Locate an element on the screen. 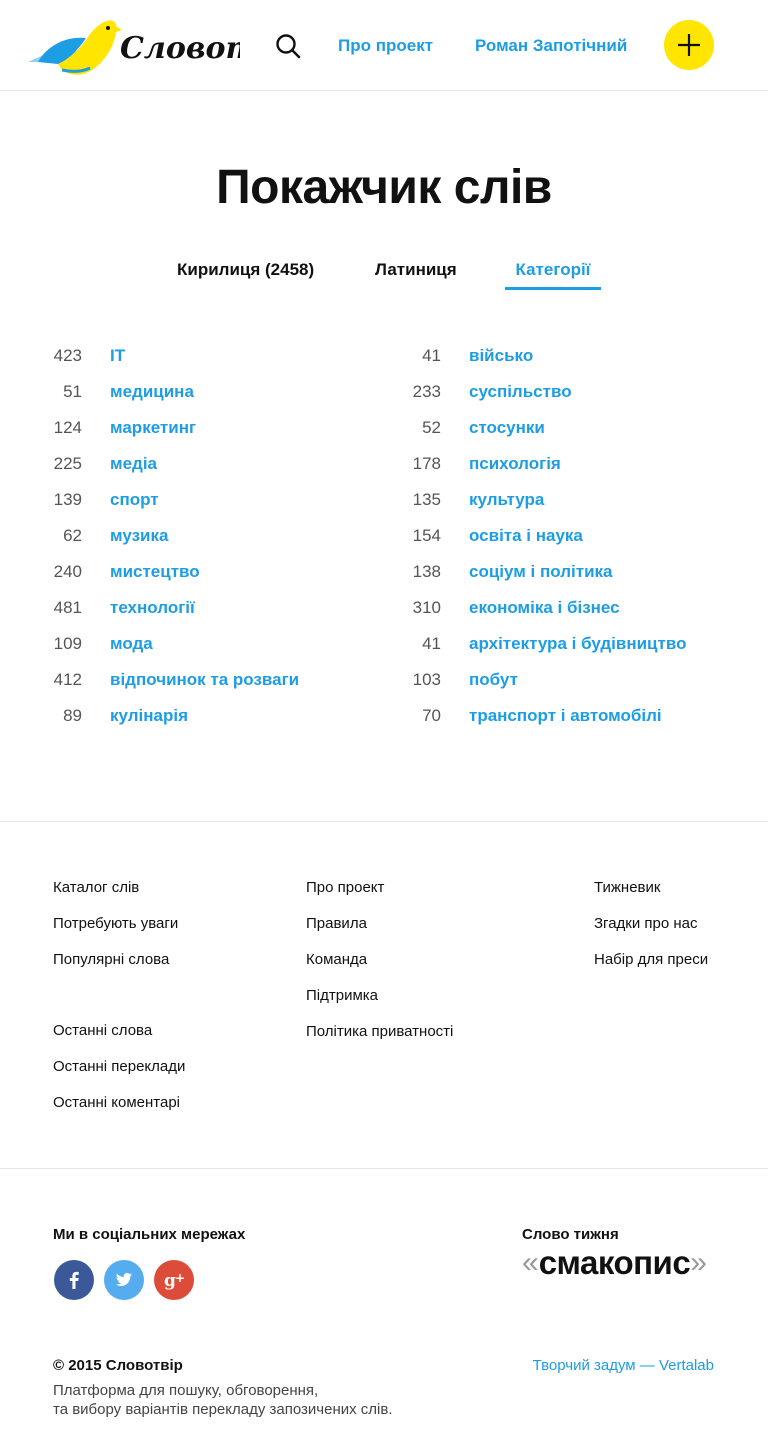 Image resolution: width=768 pixels, height=1454 pixels. bird-logo-icon: Словотвір is located at coordinates (134, 47).